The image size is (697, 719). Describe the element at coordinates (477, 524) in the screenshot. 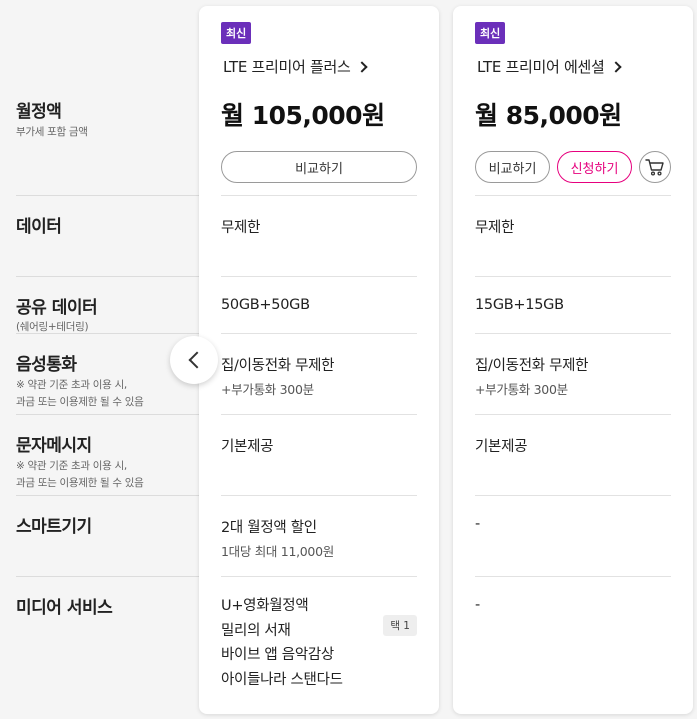

I see `smart-device-value: -` at that location.